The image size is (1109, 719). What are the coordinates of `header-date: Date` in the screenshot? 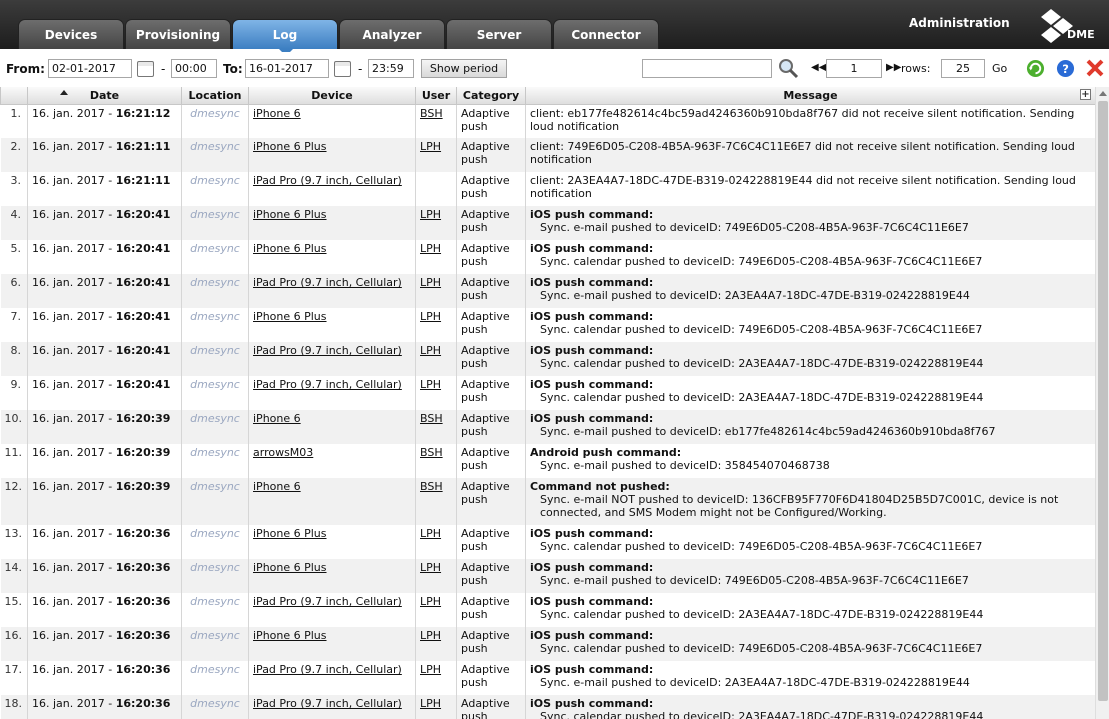 It's located at (104, 96).